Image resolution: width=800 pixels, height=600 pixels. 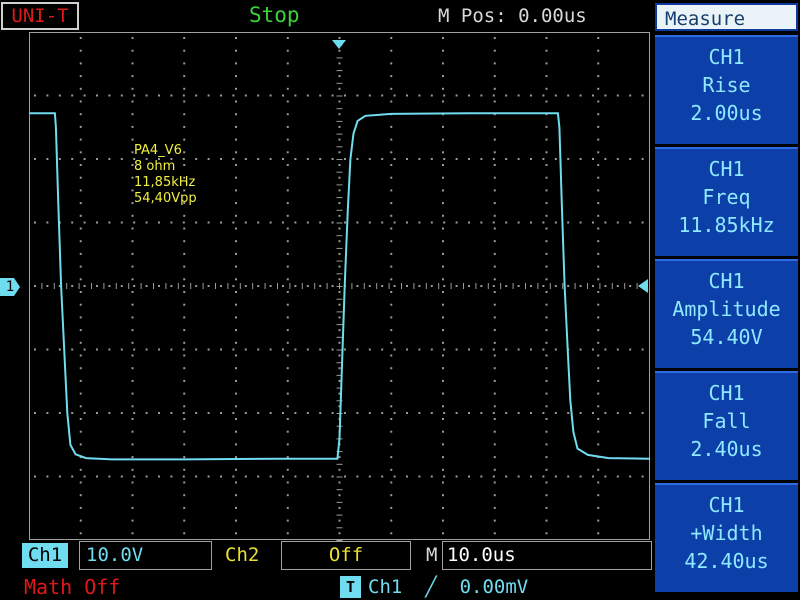 I want to click on measure-card-width: CH1 +Width 42.40us, so click(x=726, y=537).